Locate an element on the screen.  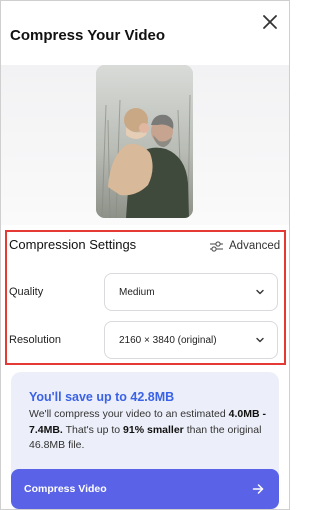
close-icon is located at coordinates (270, 22).